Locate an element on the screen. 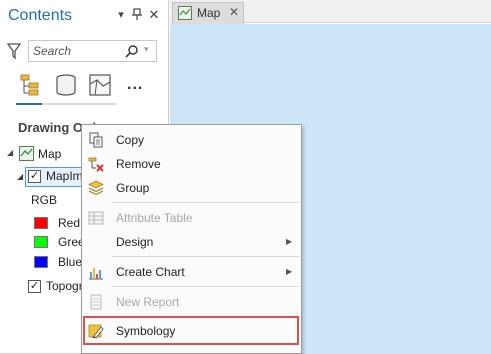 The image size is (491, 354). menu-item-design: Design ▶ is located at coordinates (191, 242).